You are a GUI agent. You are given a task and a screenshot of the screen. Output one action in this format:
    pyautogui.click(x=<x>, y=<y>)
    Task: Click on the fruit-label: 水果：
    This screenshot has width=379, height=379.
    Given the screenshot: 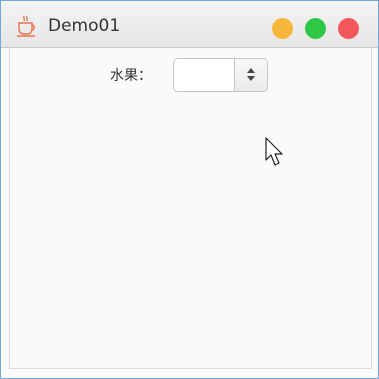 What is the action you would take?
    pyautogui.click(x=131, y=76)
    